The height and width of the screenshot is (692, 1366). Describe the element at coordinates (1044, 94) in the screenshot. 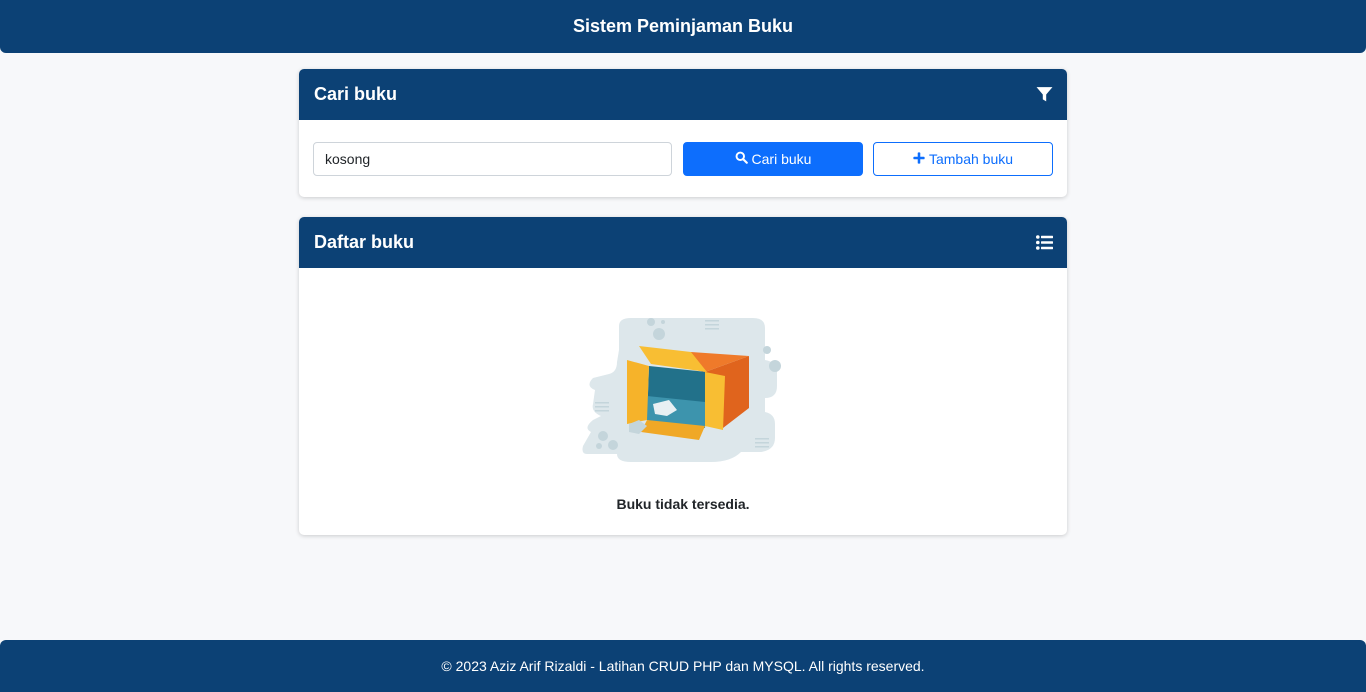

I see `filter-icon` at that location.